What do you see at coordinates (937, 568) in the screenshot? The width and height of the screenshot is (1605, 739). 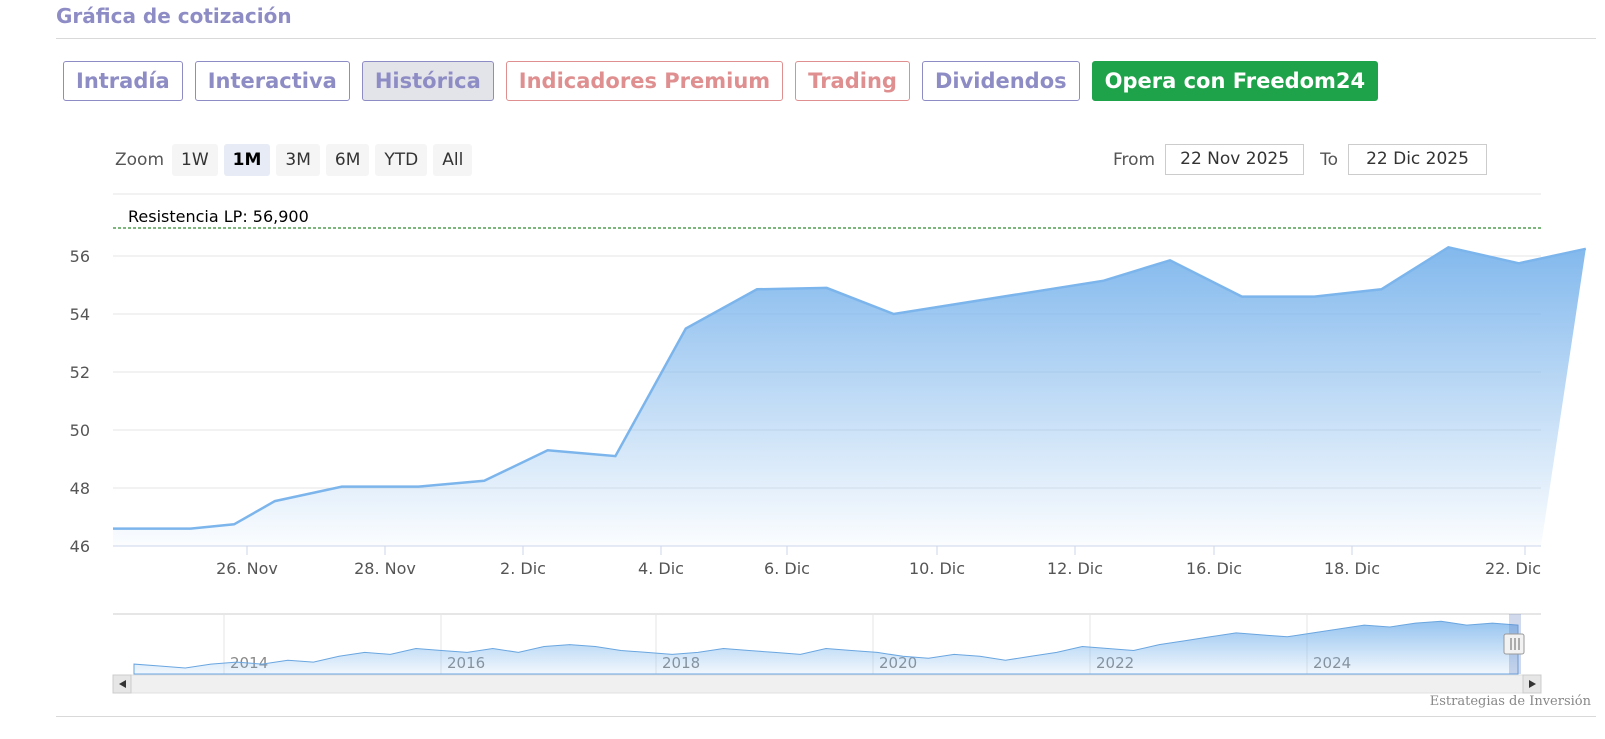 I see `x-tick-label: 10. Dic` at bounding box center [937, 568].